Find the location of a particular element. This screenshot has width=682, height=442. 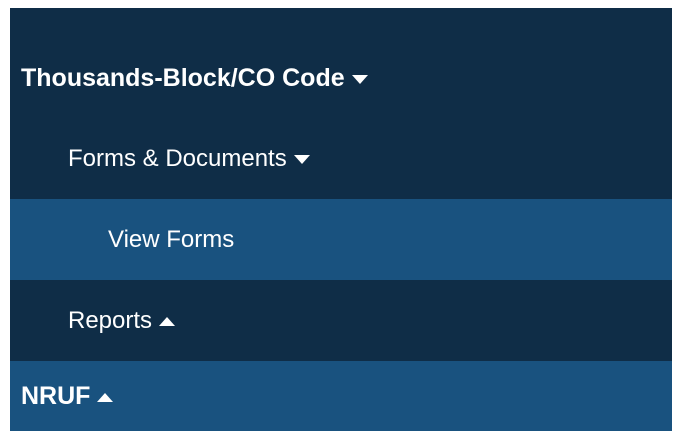

menu-item-label: Thousands-Block/CO Code is located at coordinates (183, 77).